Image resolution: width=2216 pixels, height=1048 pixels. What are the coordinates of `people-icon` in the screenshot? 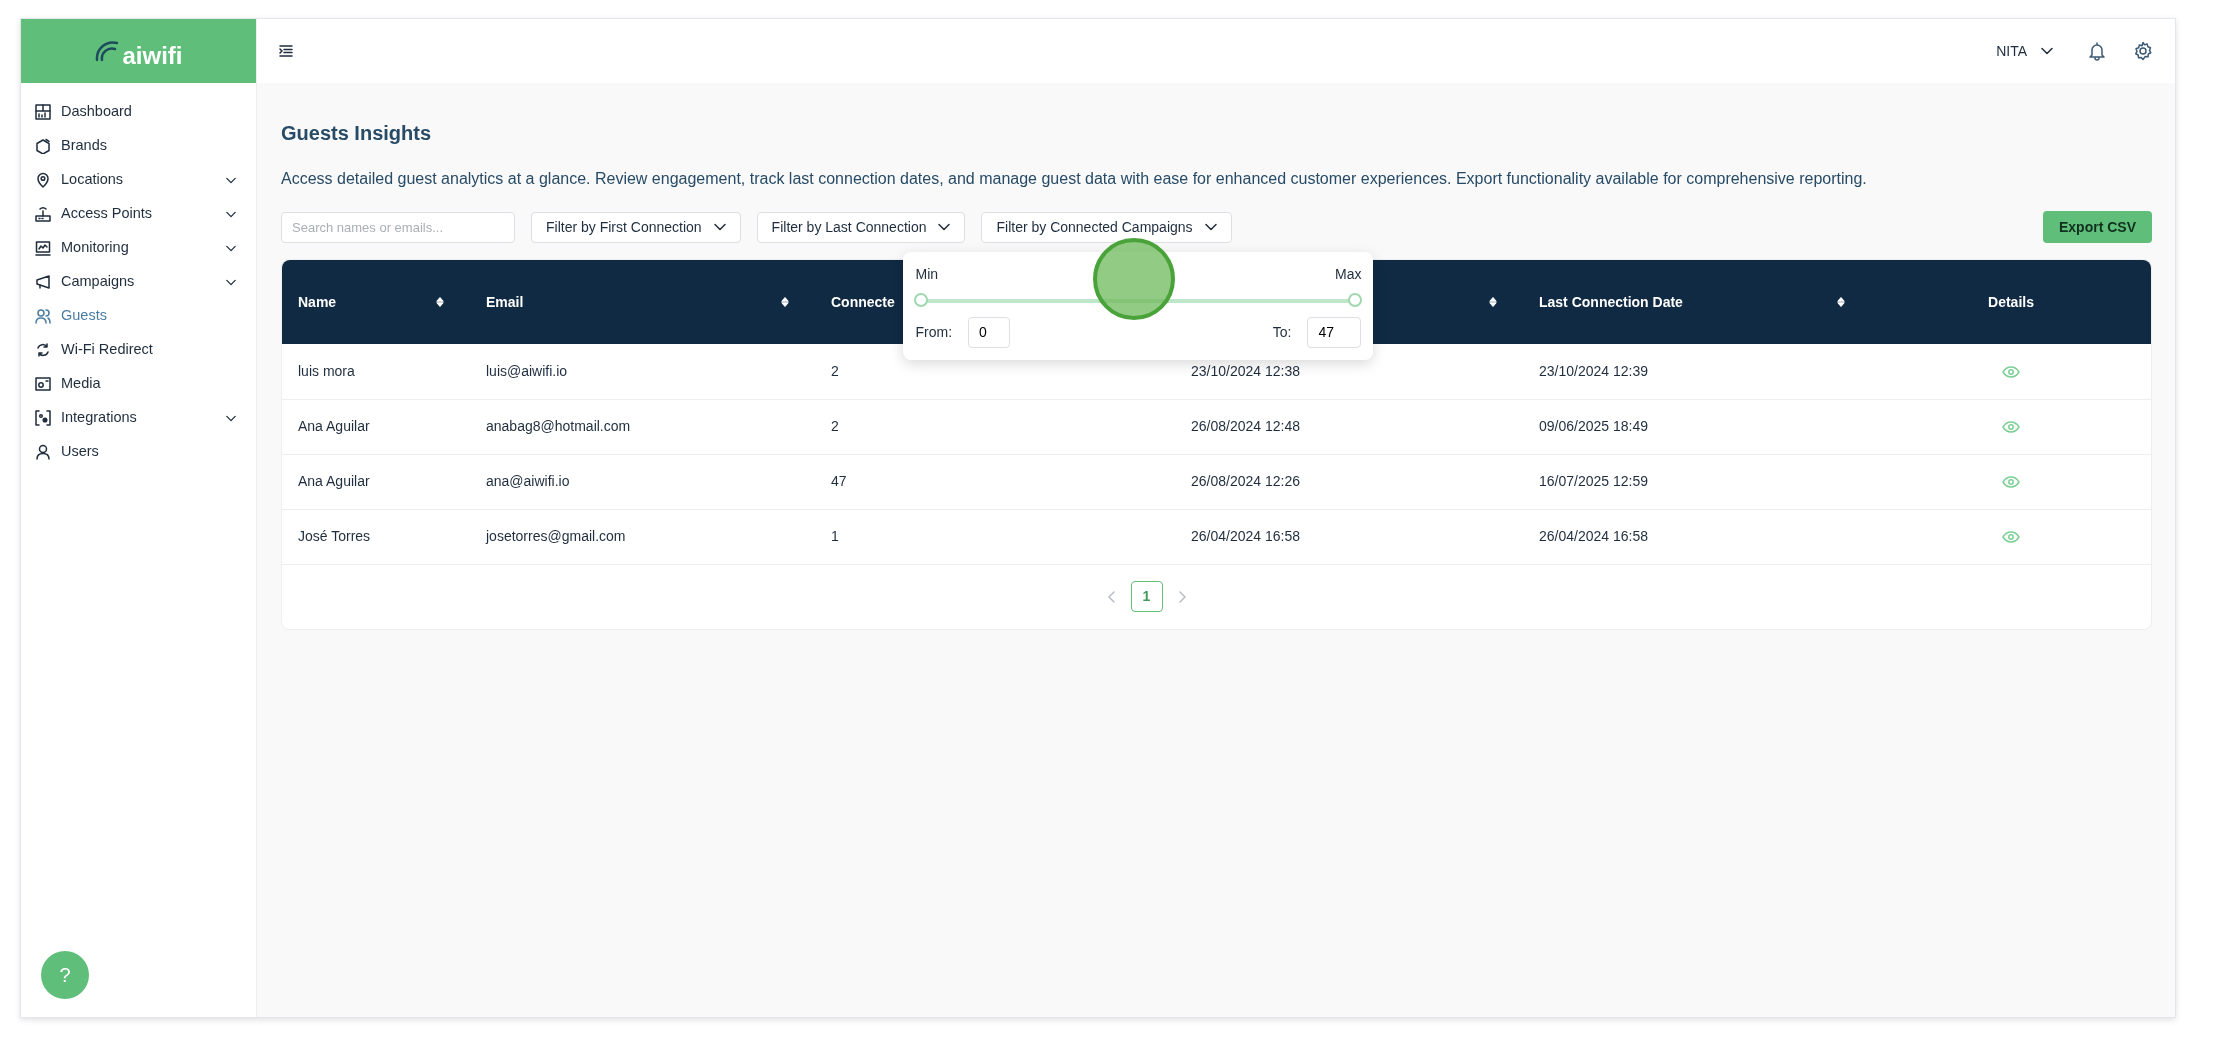 It's located at (43, 316).